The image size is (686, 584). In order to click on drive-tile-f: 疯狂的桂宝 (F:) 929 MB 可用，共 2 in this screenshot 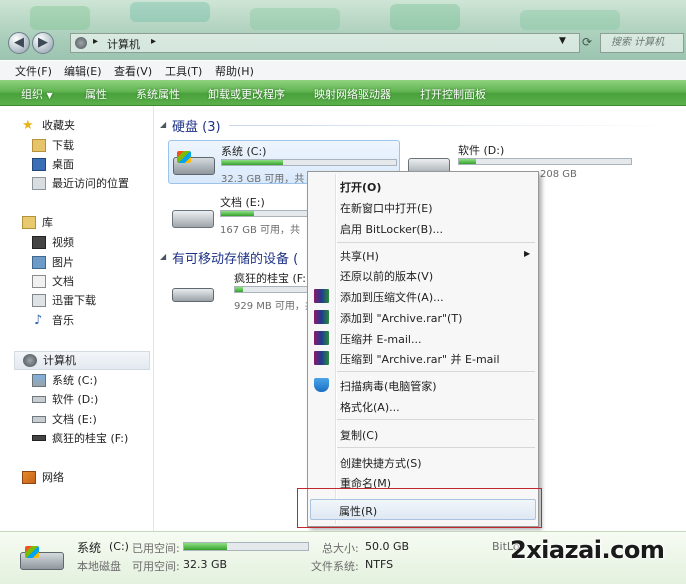, I will do `click(248, 290)`.